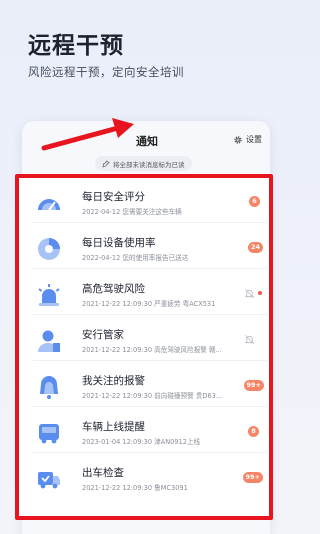 Image resolution: width=320 pixels, height=534 pixels. I want to click on list-item-device-usage: 每日设备使用率 2022-04-12 您的使用率报告已送达 24, so click(150, 249).